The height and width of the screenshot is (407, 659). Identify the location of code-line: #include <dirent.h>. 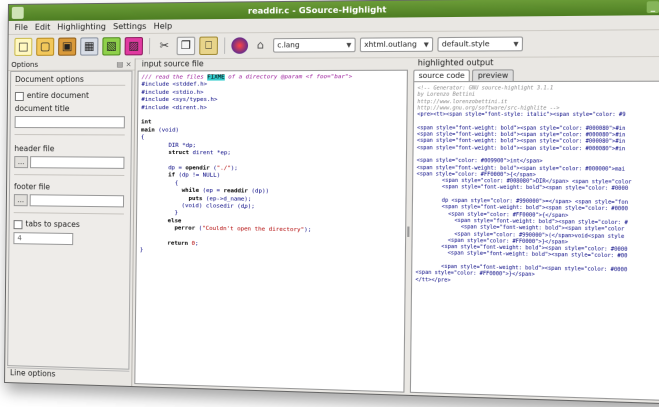
(272, 109).